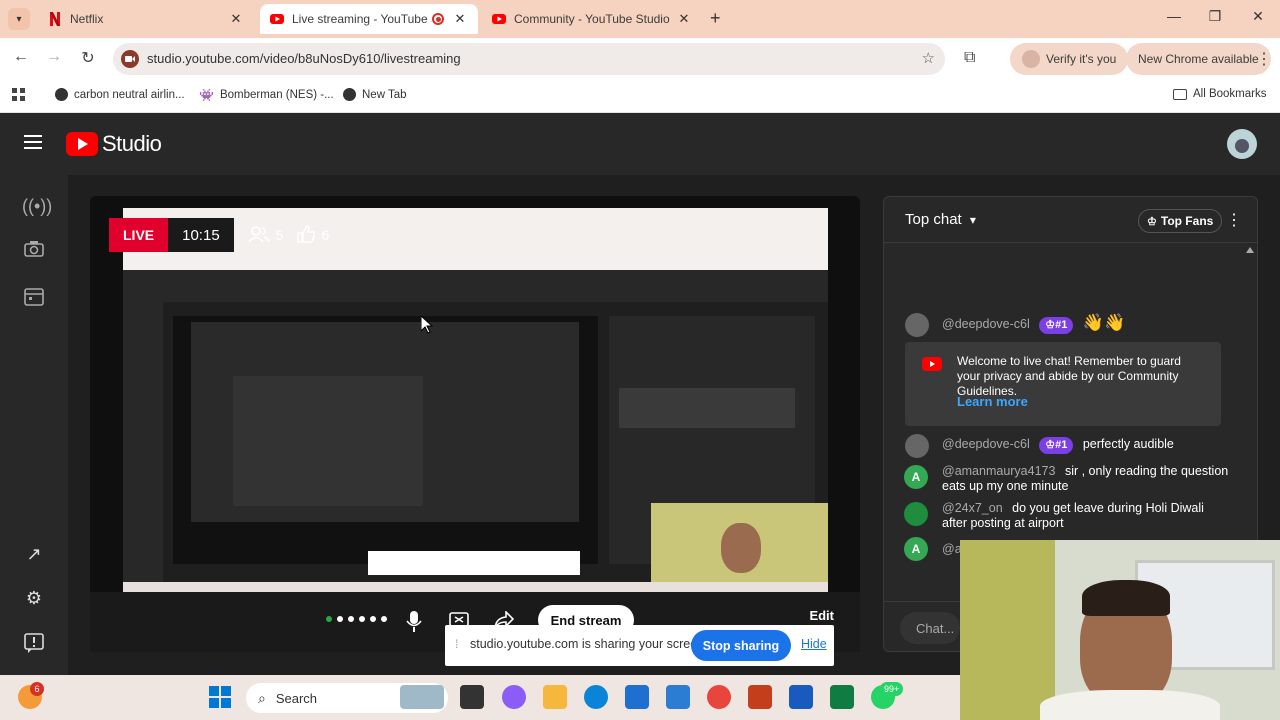 The height and width of the screenshot is (720, 1280). I want to click on close-window-icon: ✕, so click(1258, 16).